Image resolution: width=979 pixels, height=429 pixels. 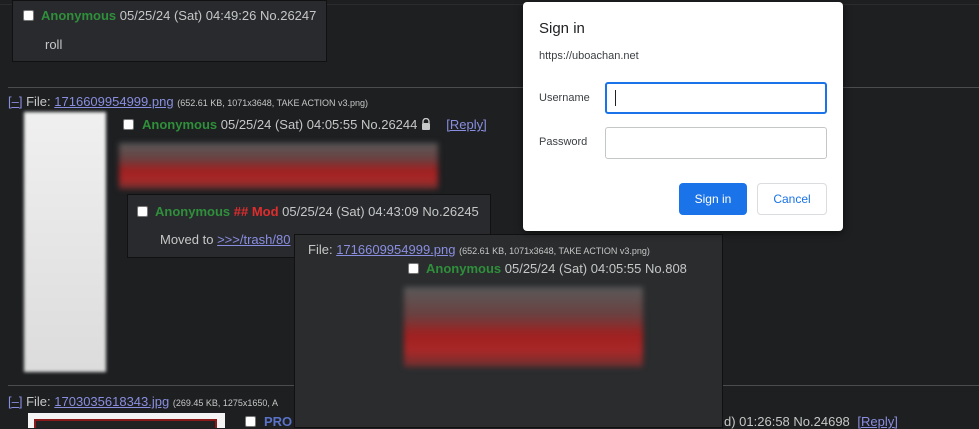 I want to click on op-post-number: No.26244, so click(x=389, y=124).